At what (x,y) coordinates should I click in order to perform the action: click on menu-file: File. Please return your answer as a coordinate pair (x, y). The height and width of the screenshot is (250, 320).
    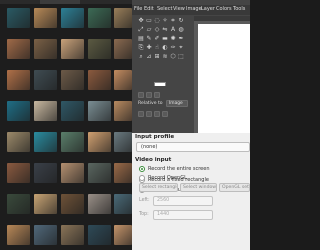
    Looking at the image, I should click on (138, 9).